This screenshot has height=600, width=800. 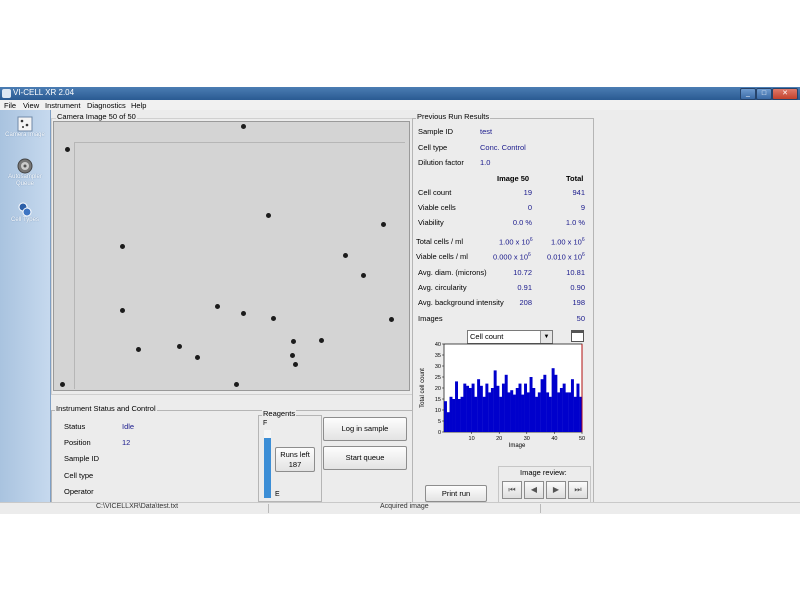 I want to click on minimize-button: _, so click(x=748, y=94).